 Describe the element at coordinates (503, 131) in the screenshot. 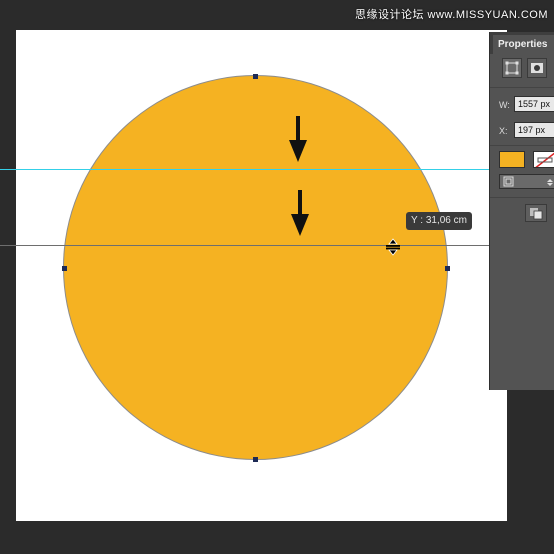

I see `x-label: X:` at that location.